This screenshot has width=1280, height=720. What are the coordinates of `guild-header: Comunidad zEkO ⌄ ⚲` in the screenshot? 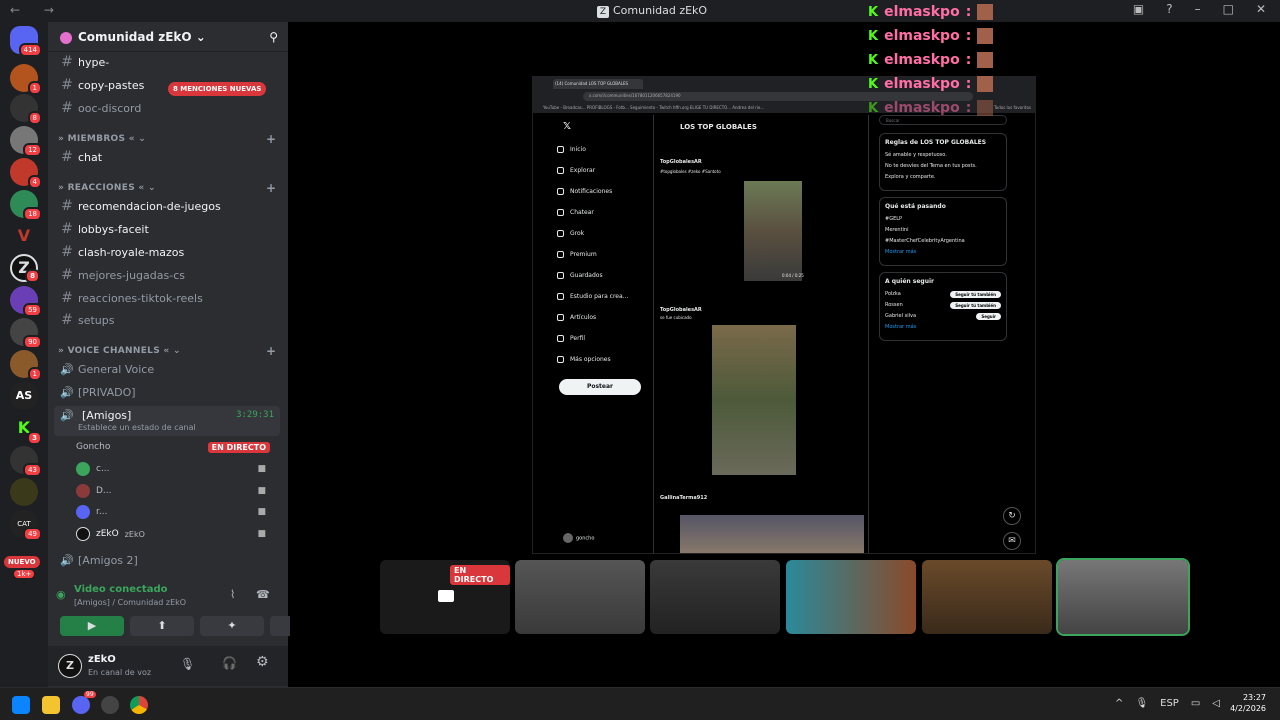 It's located at (168, 37).